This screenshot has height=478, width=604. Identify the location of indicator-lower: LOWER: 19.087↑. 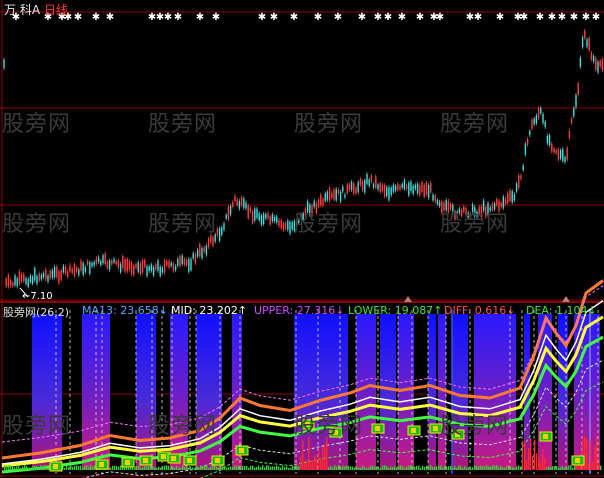
(395, 310).